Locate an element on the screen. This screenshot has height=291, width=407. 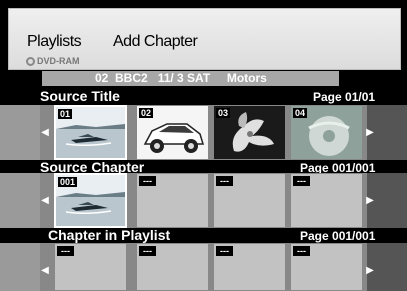
title-tile-2: 02 is located at coordinates (172, 132).